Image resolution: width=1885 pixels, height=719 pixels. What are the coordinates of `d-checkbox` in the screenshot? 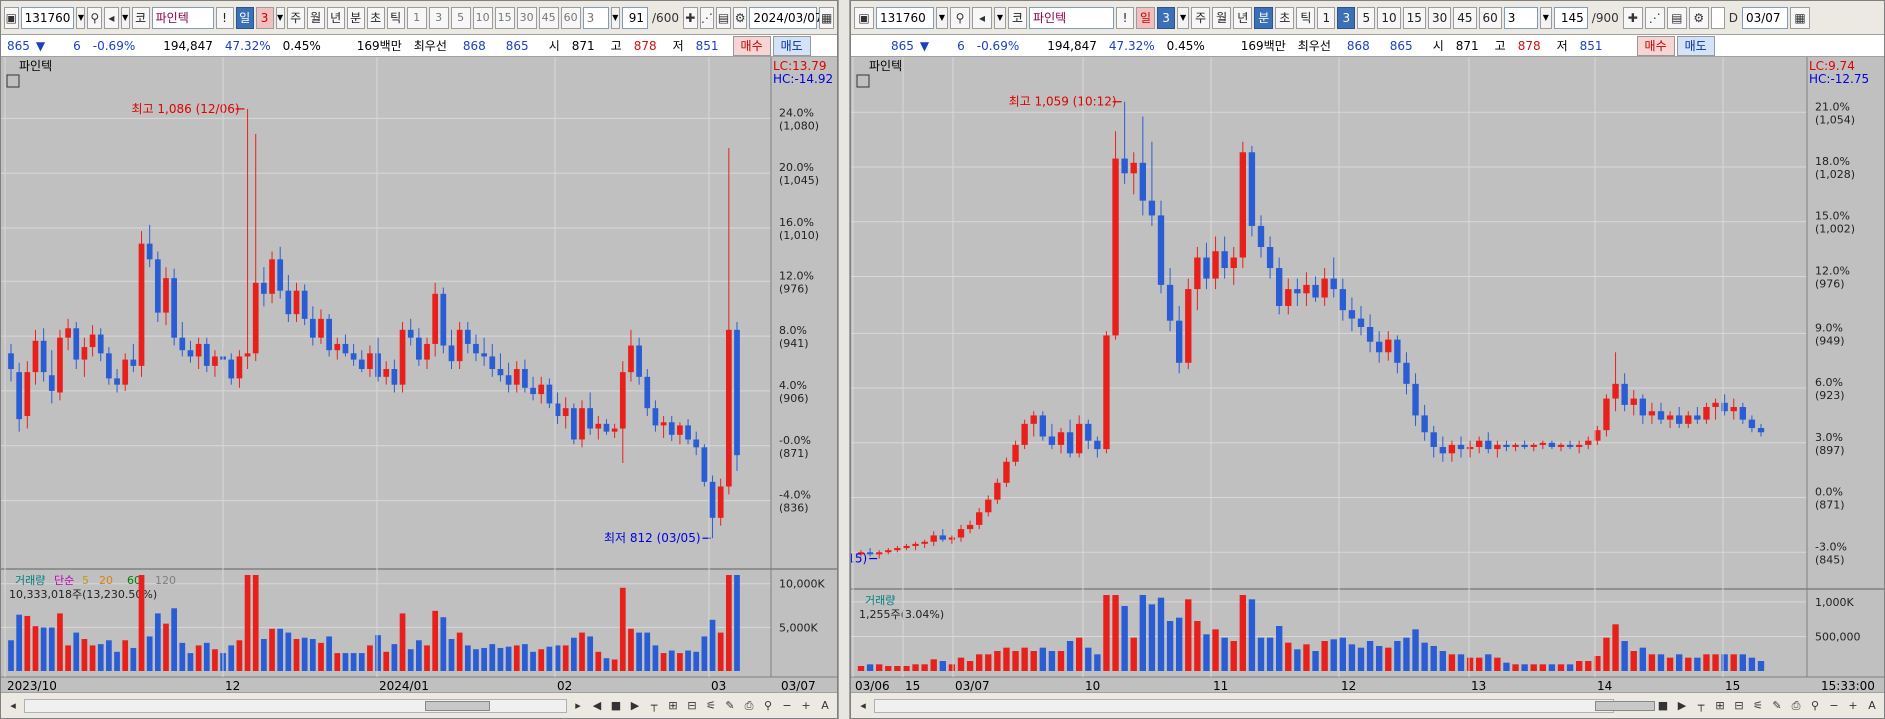 It's located at (1717, 17).